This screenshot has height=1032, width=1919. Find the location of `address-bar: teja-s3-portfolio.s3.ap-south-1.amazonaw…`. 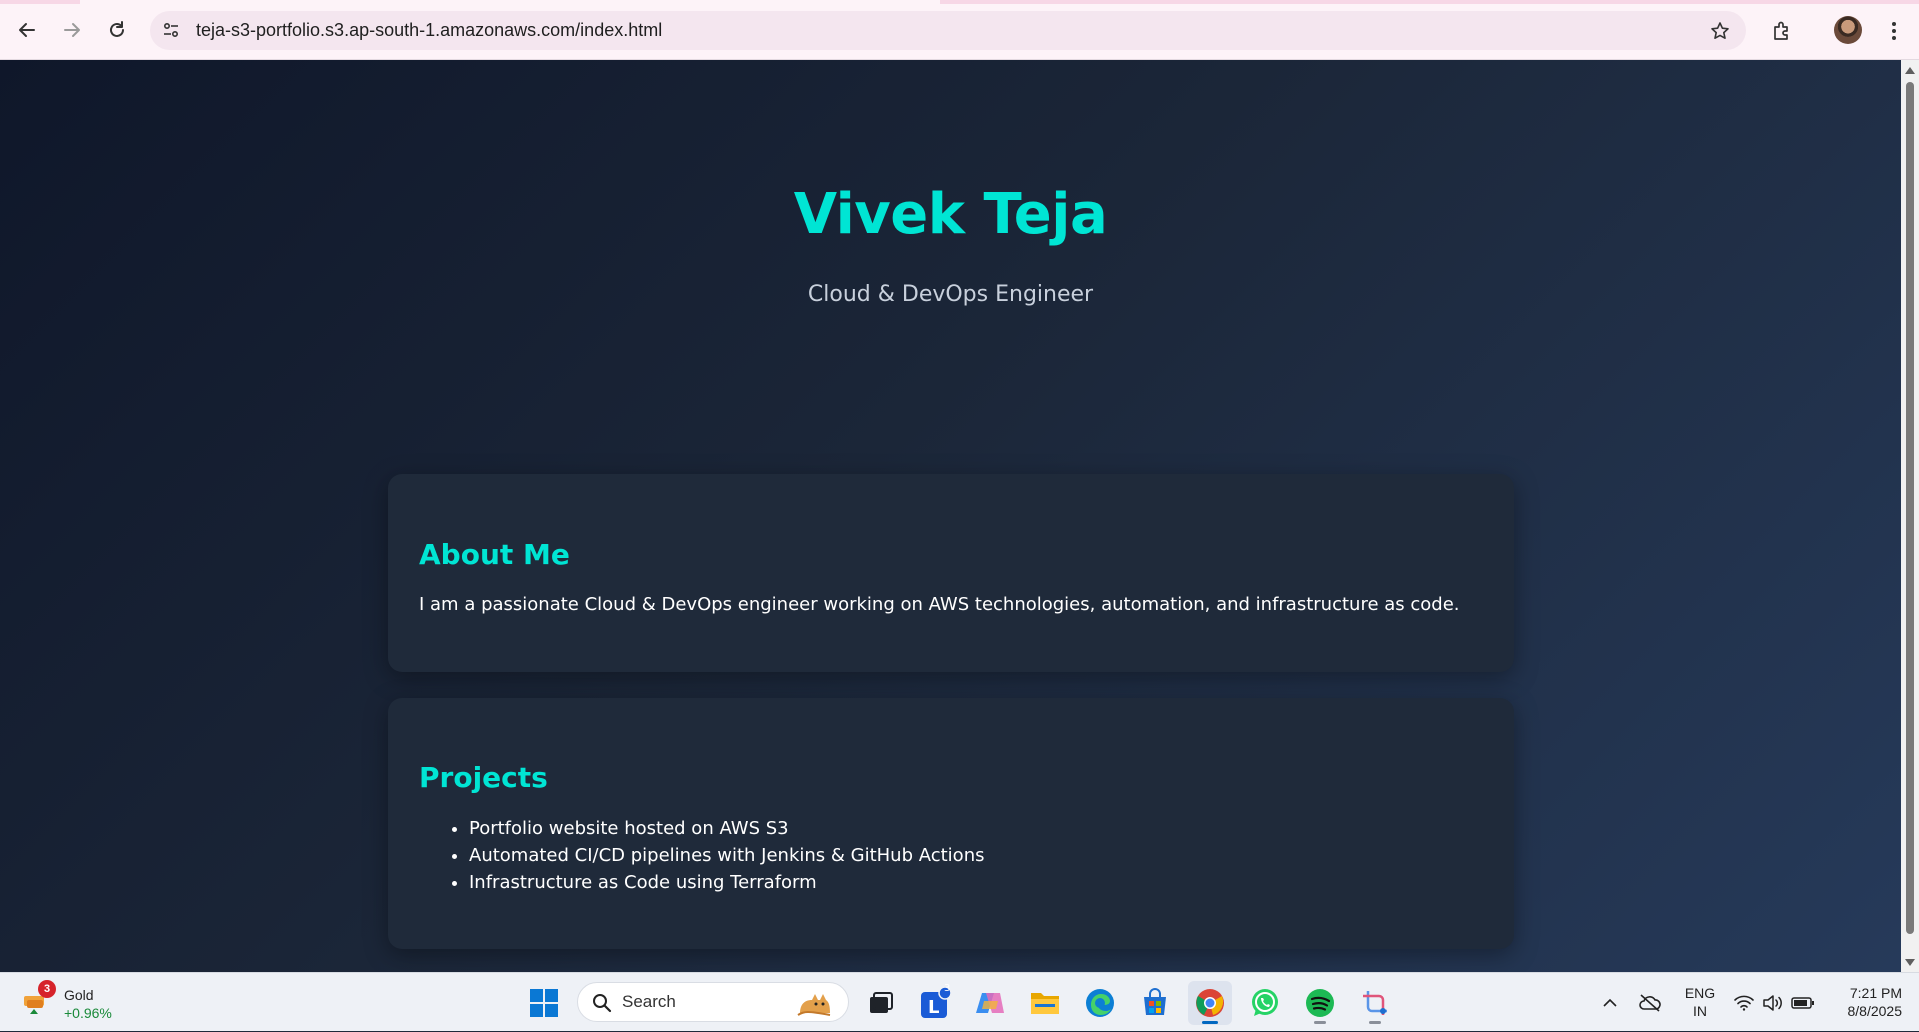

address-bar: teja-s3-portfolio.s3.ap-south-1.amazonaw… is located at coordinates (948, 30).